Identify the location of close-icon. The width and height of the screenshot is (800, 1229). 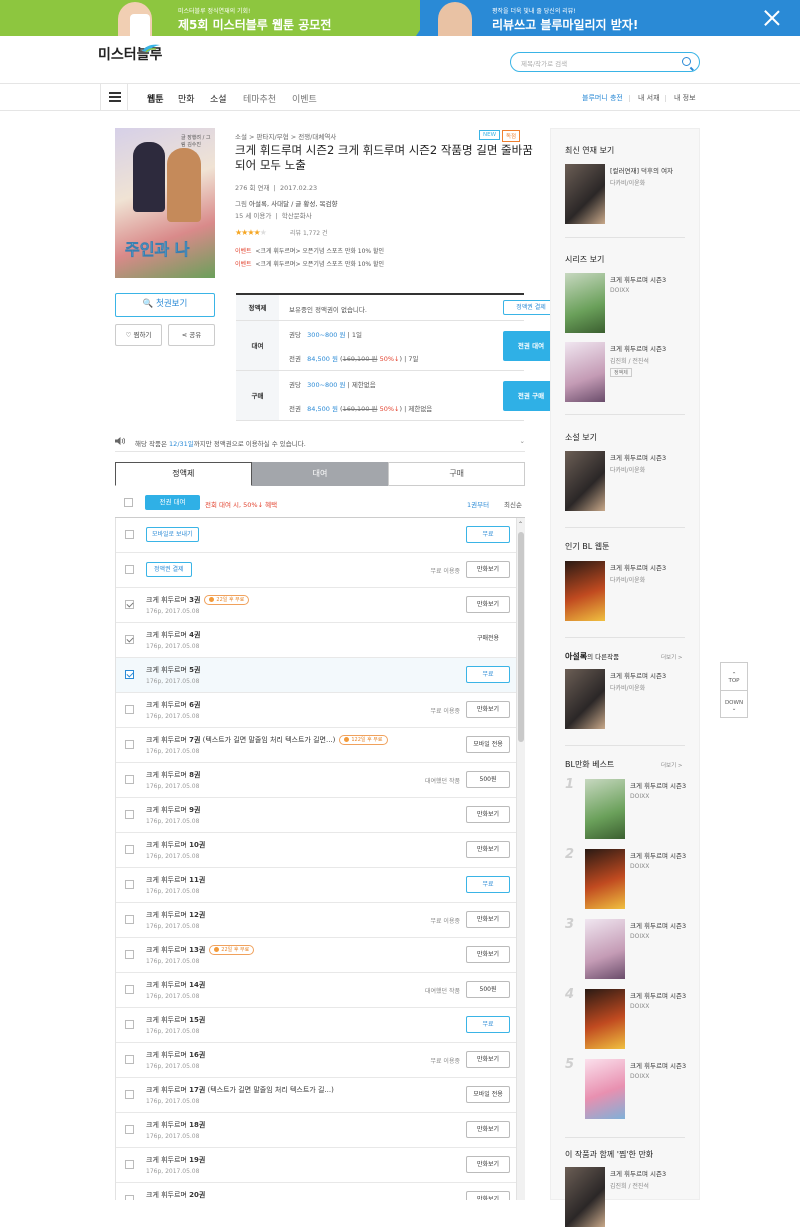
(772, 18).